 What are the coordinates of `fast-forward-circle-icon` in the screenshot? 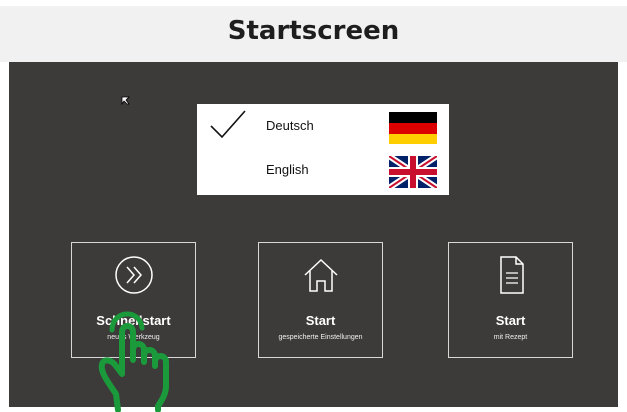 It's located at (133, 275).